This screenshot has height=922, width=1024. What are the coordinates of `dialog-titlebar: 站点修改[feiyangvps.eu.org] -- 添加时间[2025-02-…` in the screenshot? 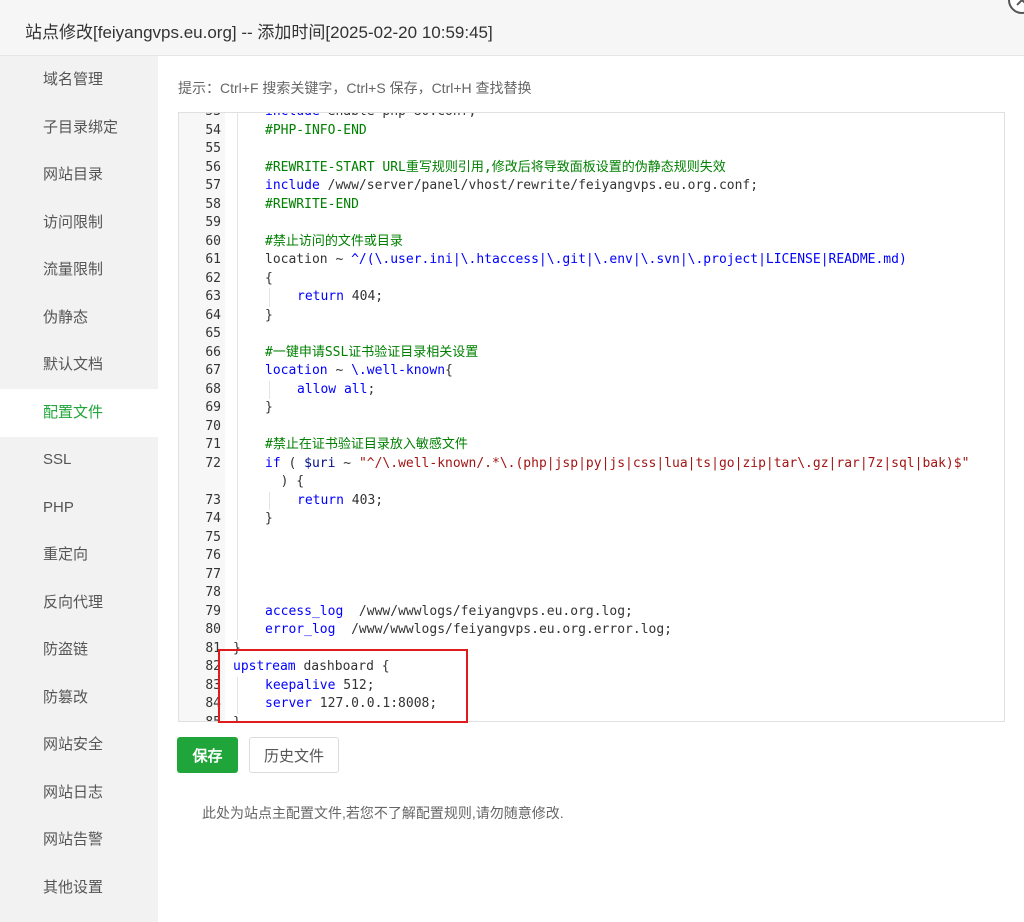 It's located at (512, 28).